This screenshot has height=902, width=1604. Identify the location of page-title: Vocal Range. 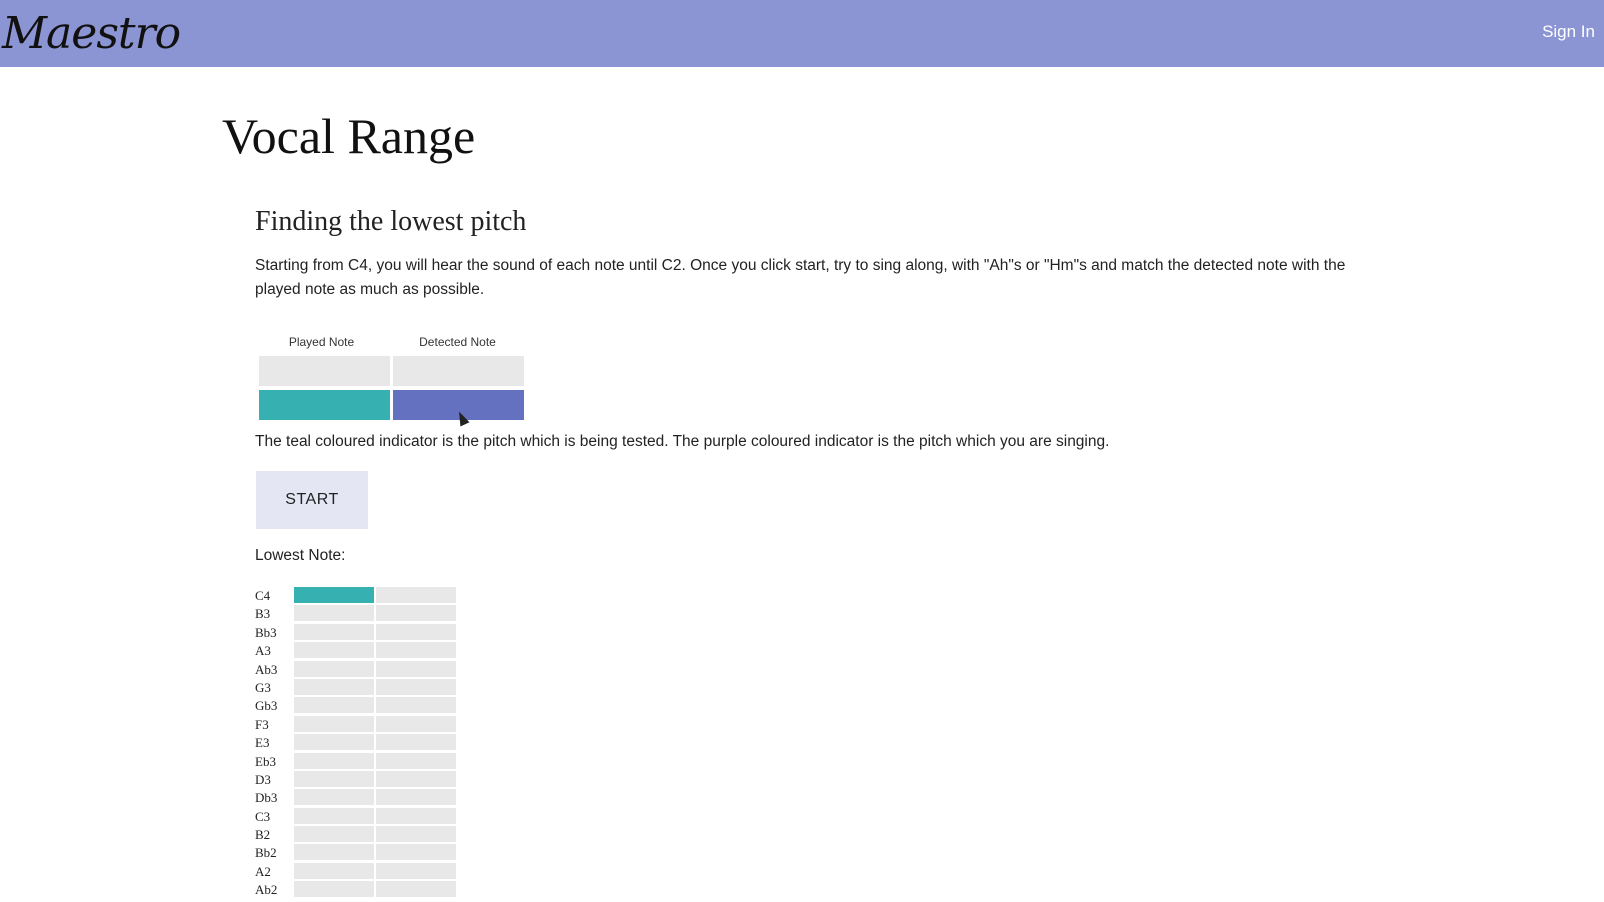
(349, 136).